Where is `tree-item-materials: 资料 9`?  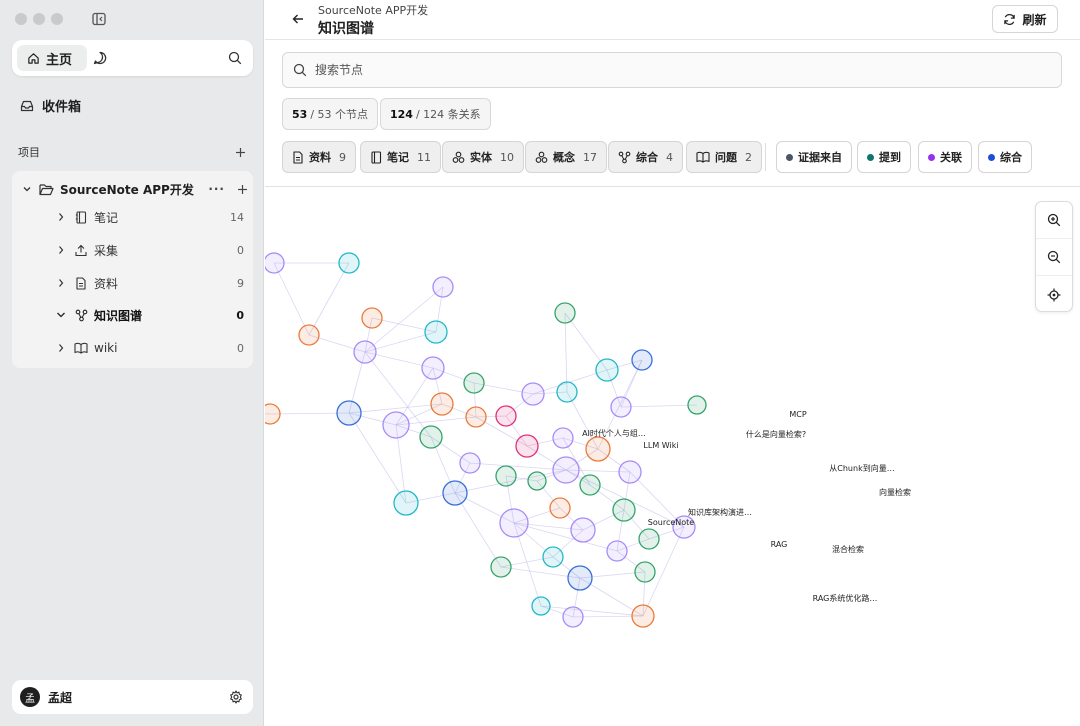
tree-item-materials: 资料 9 is located at coordinates (150, 283).